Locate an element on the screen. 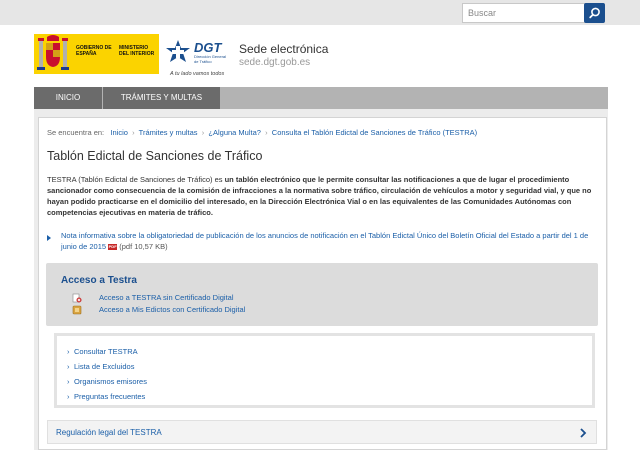 The width and height of the screenshot is (640, 450). accordion-regulacion-legal: Regulación legal del TESTRA is located at coordinates (322, 432).